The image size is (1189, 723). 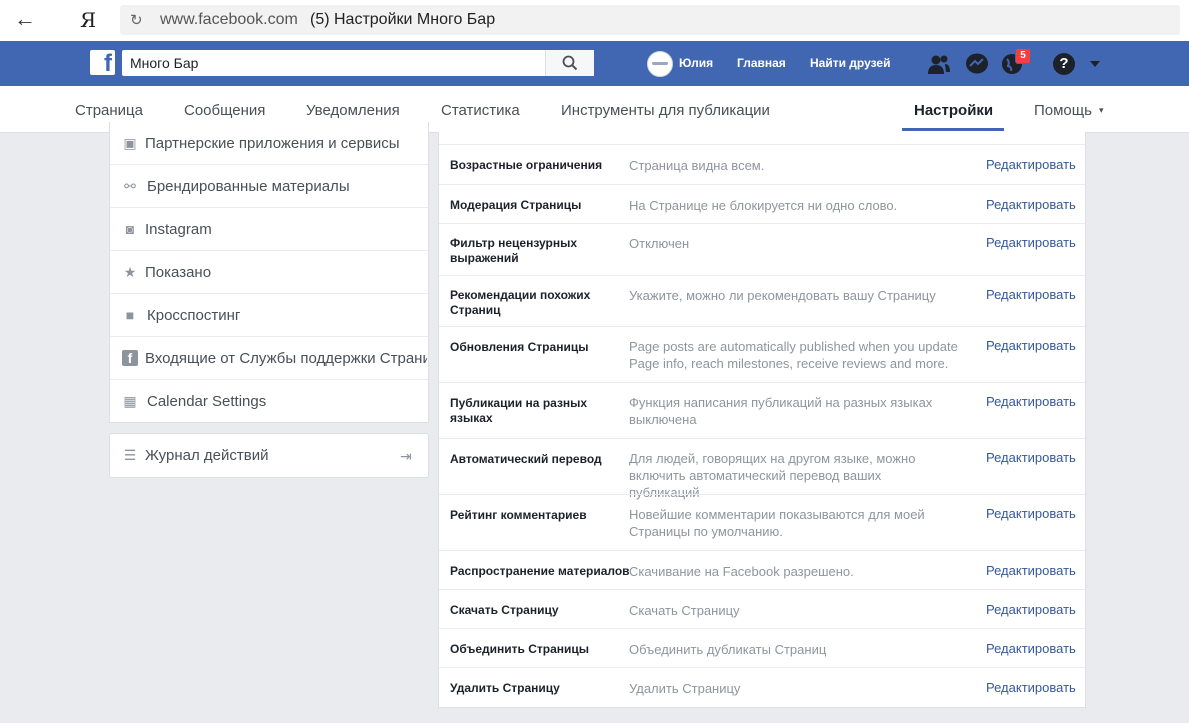 I want to click on tab-notifications: Уведомления, so click(x=353, y=110).